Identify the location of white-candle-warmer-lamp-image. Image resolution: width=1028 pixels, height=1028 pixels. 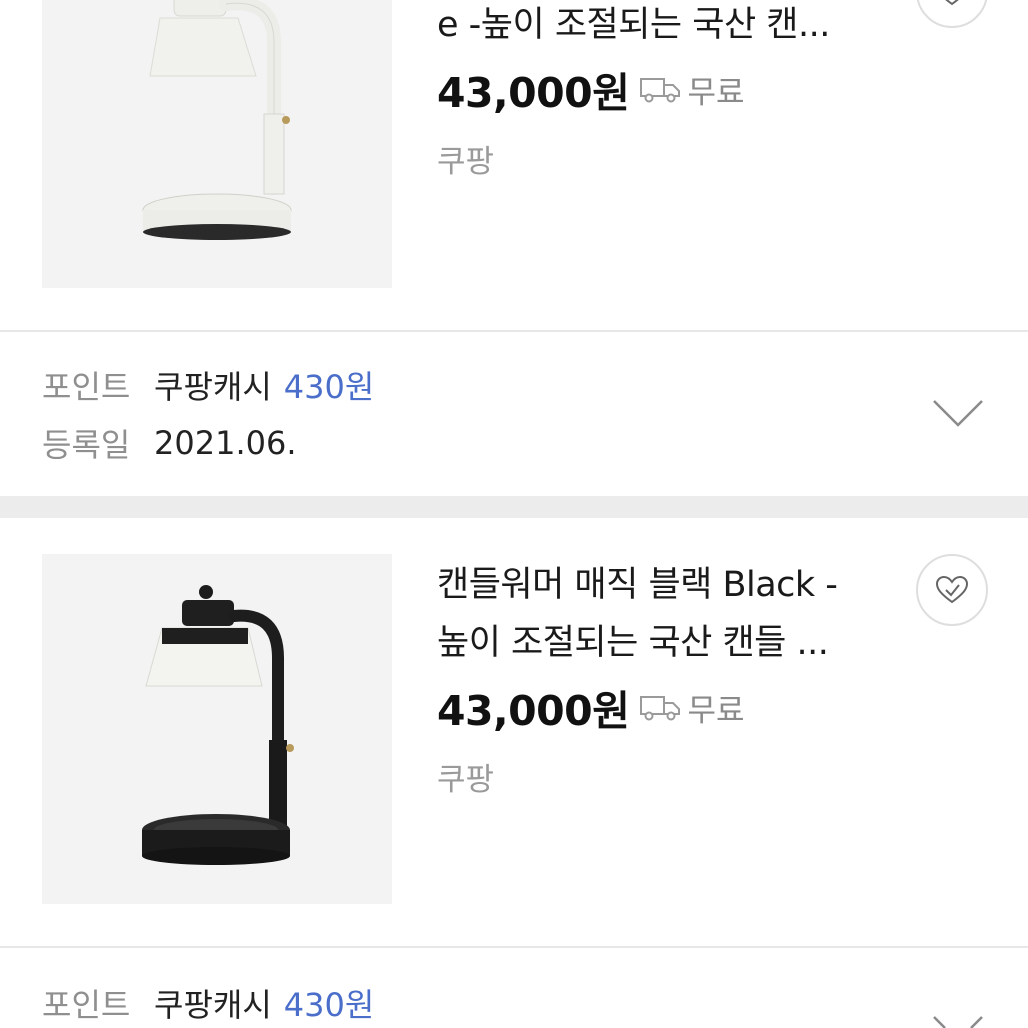
(217, 120).